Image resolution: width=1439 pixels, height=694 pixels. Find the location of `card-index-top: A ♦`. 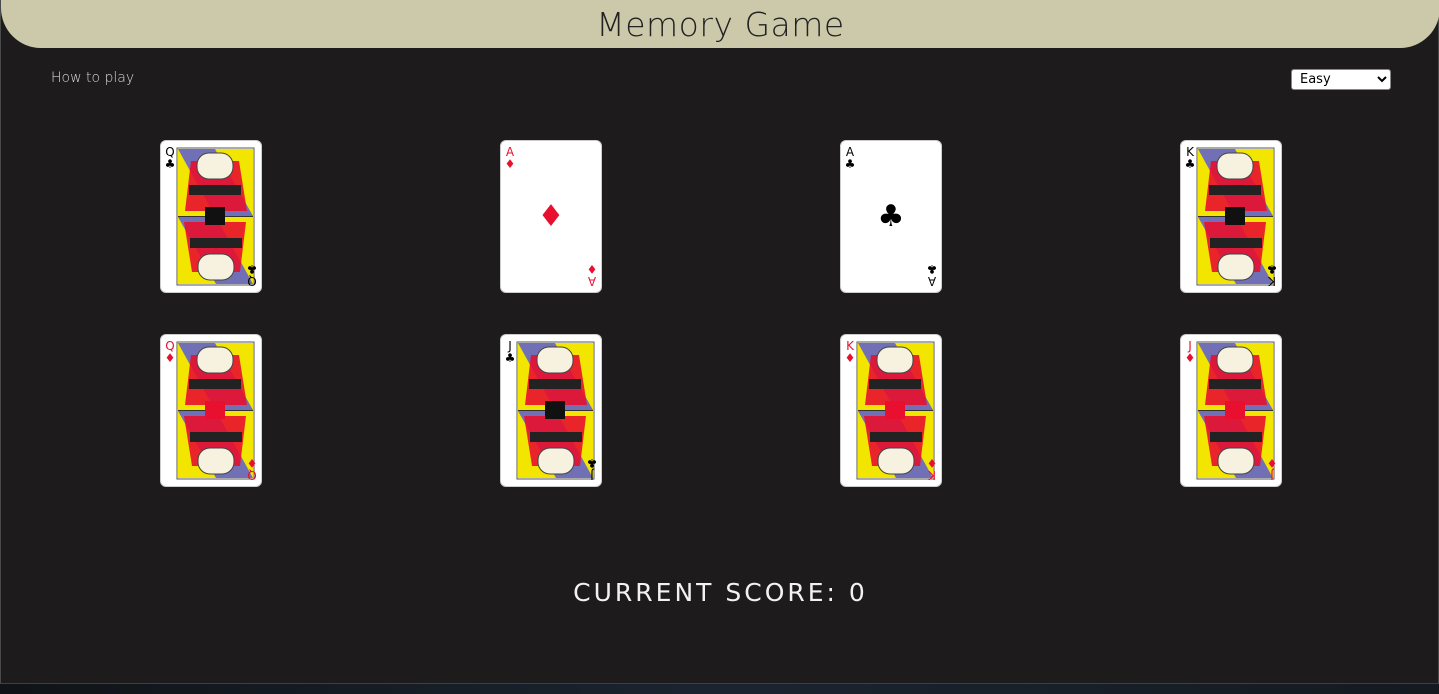

card-index-top: A ♦ is located at coordinates (510, 158).